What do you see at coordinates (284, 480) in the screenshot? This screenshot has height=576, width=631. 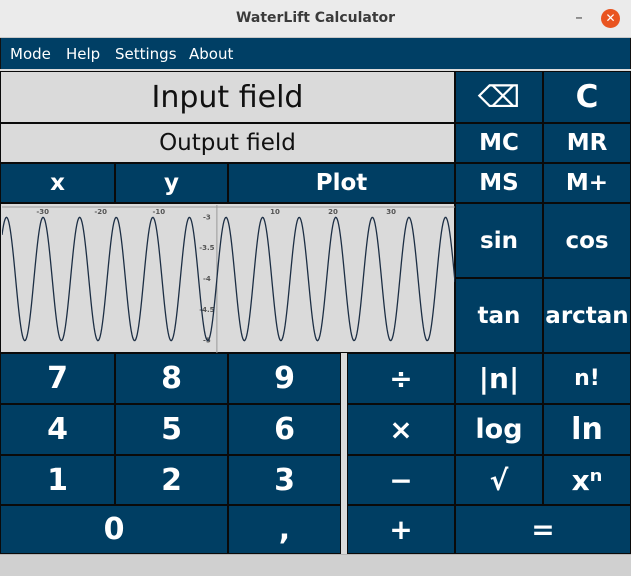 I see `digit-3-button: 3` at bounding box center [284, 480].